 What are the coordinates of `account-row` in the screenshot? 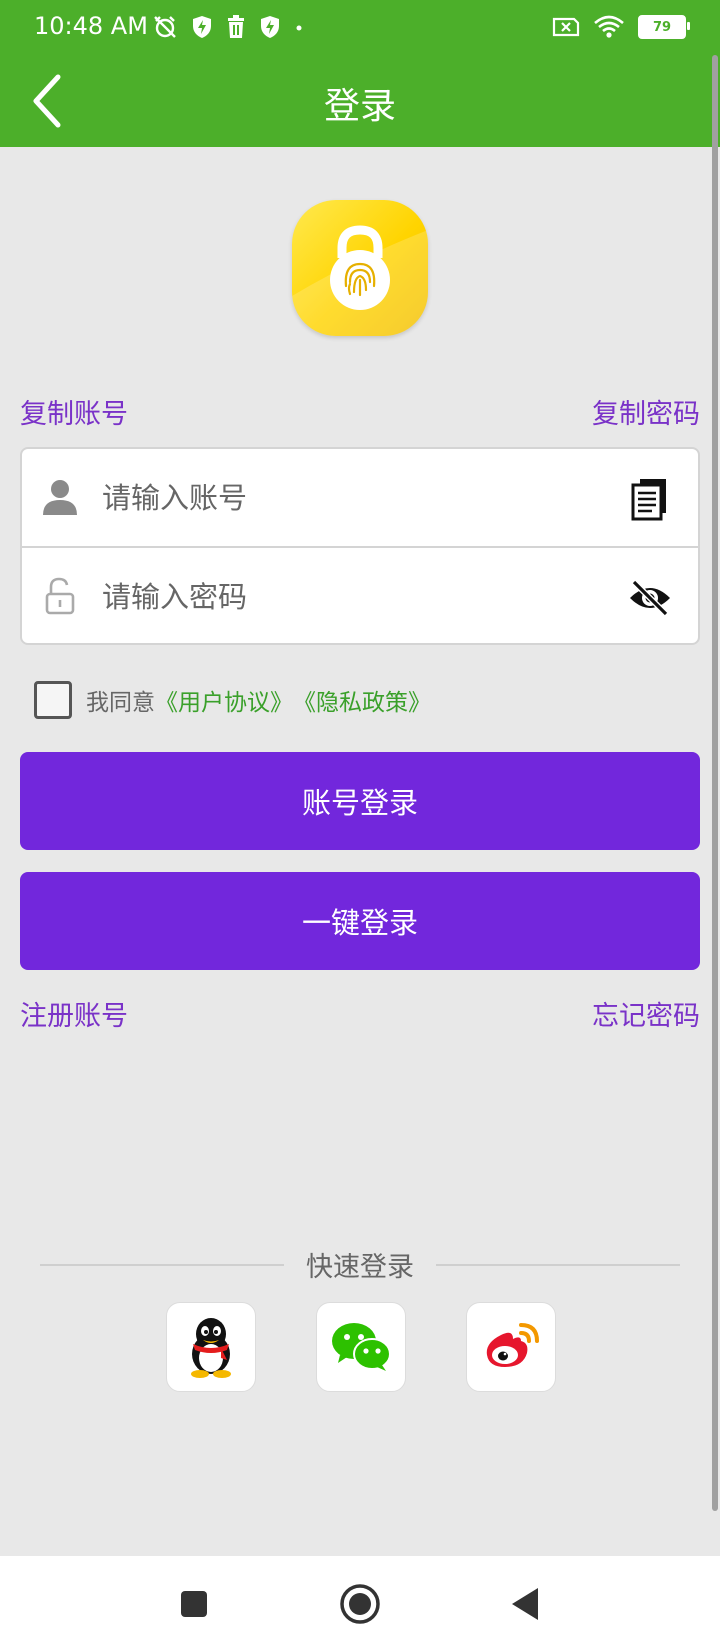 It's located at (360, 498).